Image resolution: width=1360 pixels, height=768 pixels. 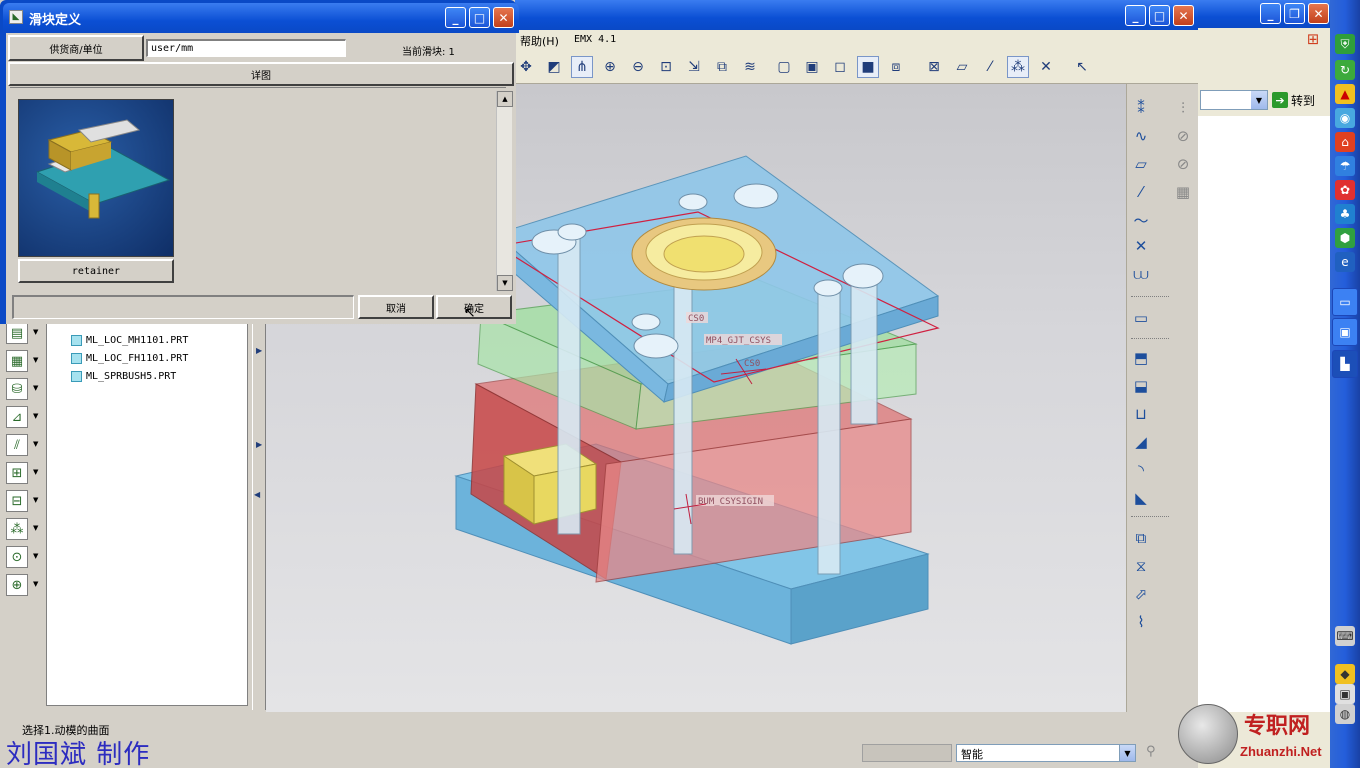 What do you see at coordinates (1141, 220) in the screenshot?
I see `datum-curve-tool-icon: 〜` at bounding box center [1141, 220].